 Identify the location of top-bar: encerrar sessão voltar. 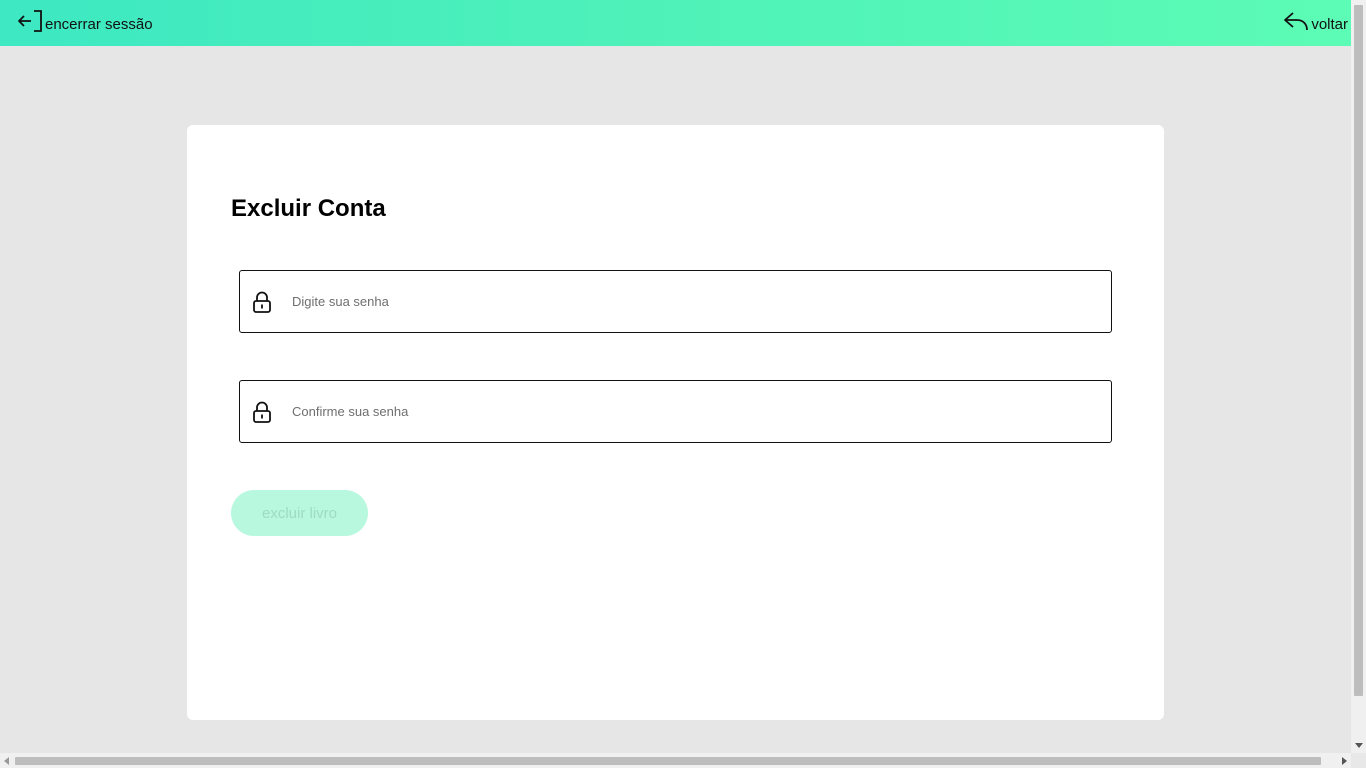
(675, 23).